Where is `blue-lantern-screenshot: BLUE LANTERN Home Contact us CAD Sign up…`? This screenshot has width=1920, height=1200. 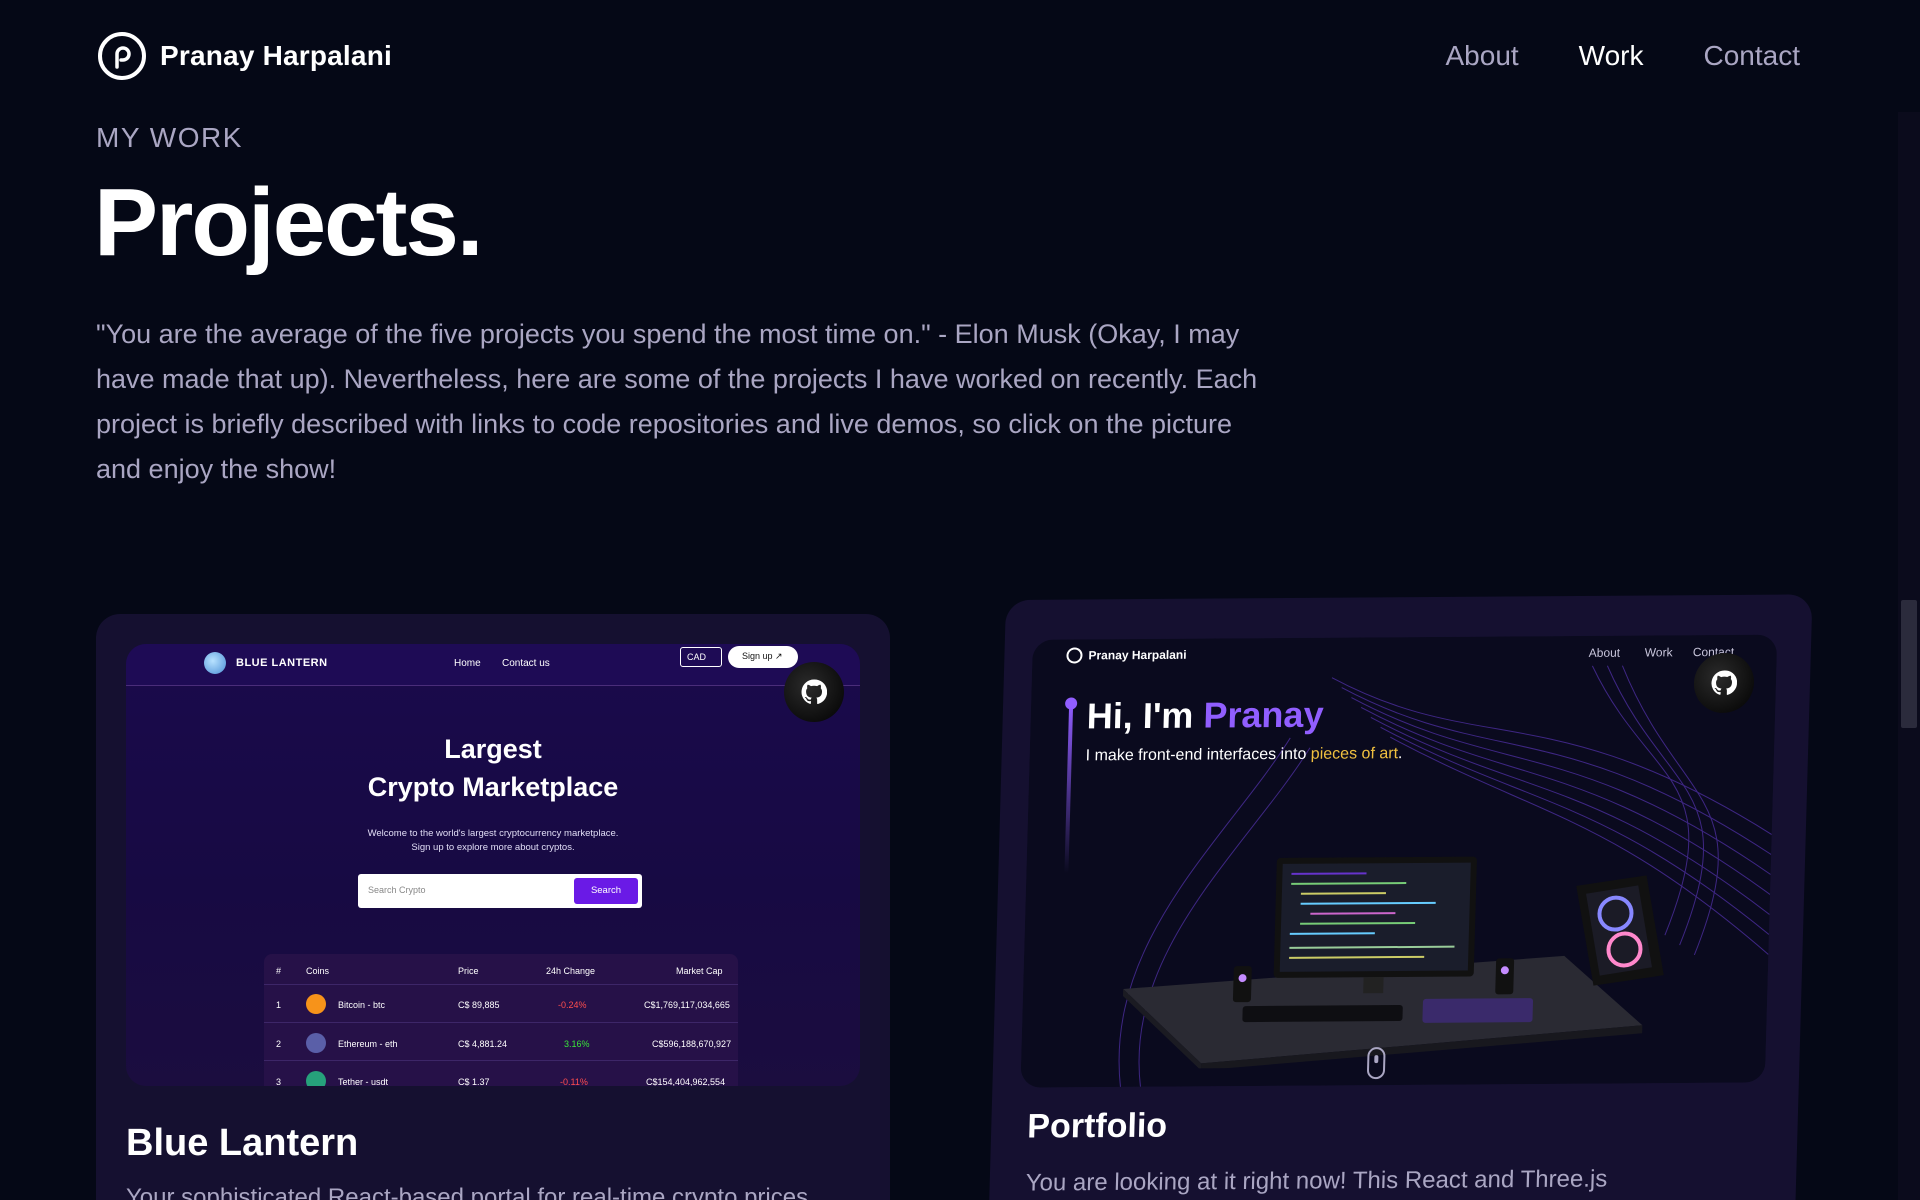 blue-lantern-screenshot: BLUE LANTERN Home Contact us CAD Sign up… is located at coordinates (493, 865).